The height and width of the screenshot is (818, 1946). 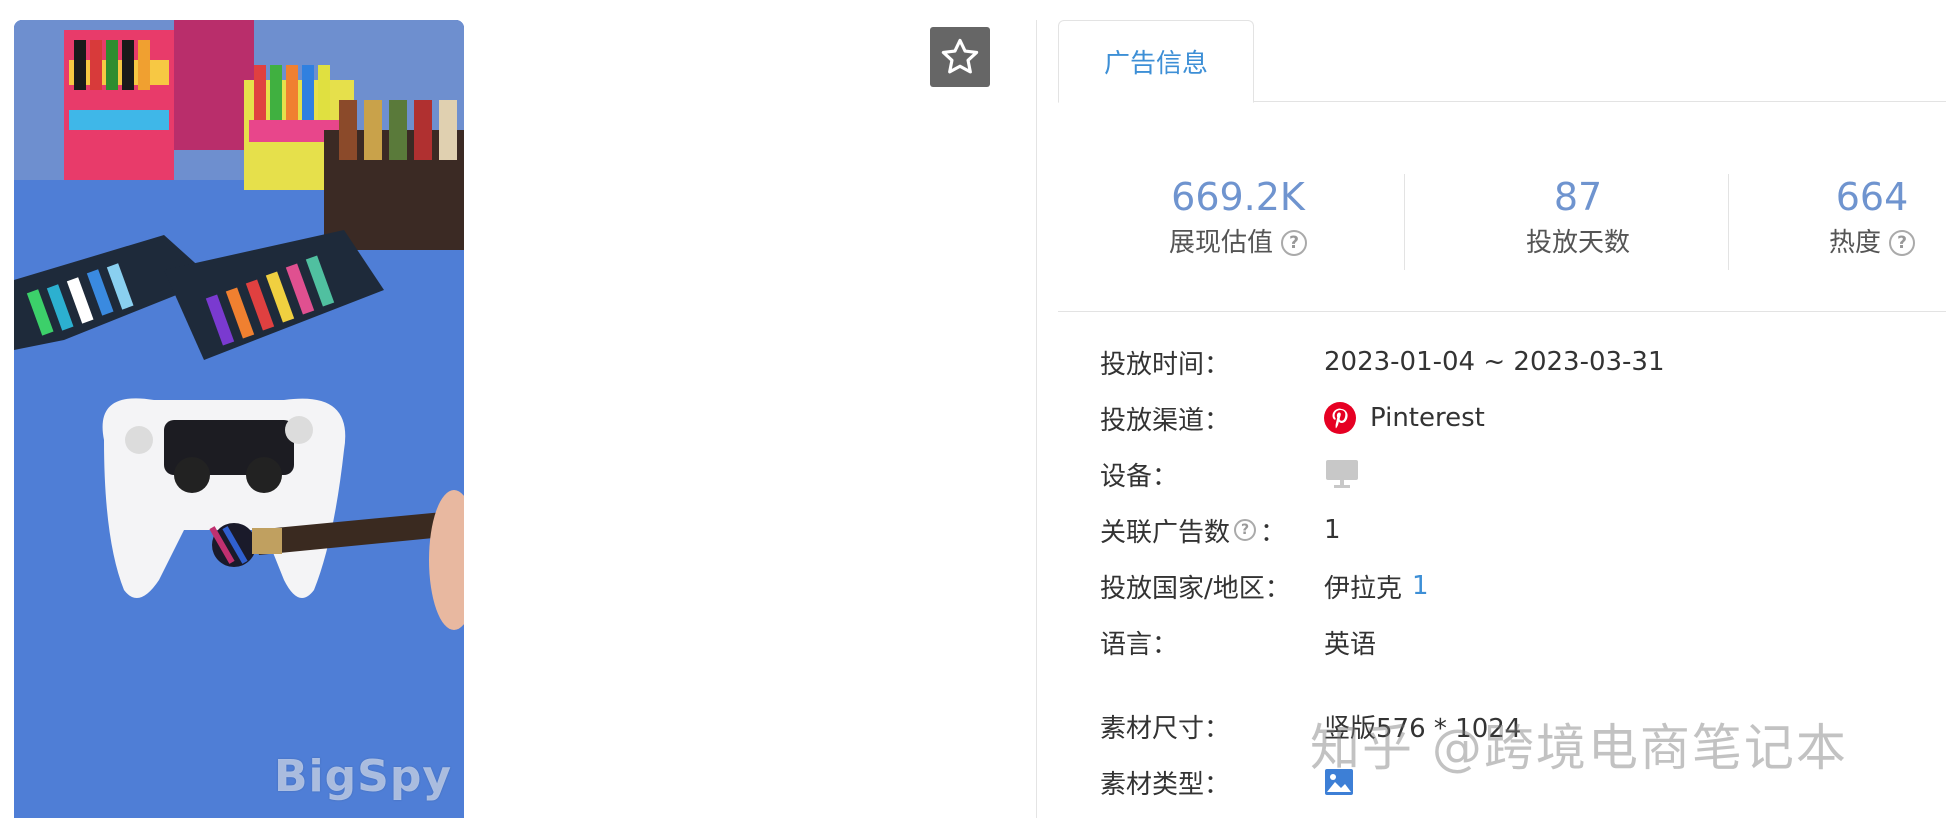 What do you see at coordinates (1579, 748) in the screenshot?
I see `zhihu-watermark: 知乎 @跨境电商笔记本` at bounding box center [1579, 748].